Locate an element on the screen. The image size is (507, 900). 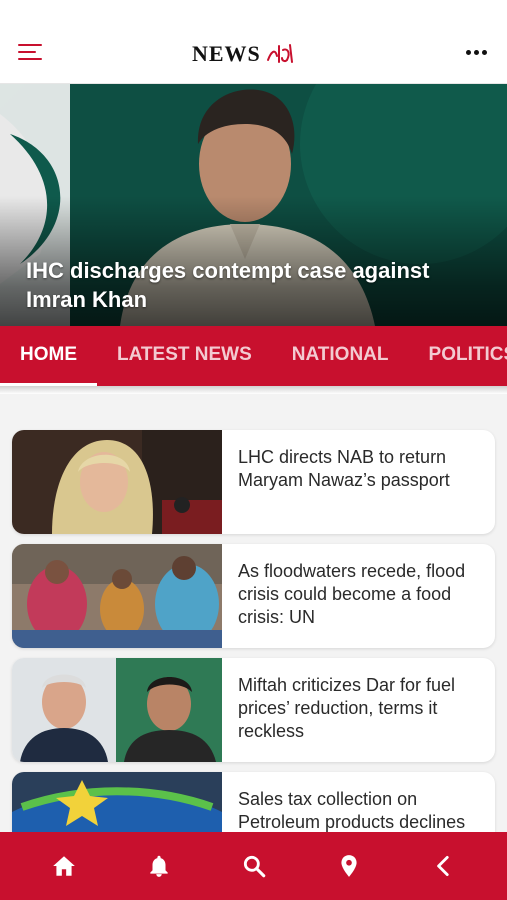
logo-text: NEWS is located at coordinates (226, 53).